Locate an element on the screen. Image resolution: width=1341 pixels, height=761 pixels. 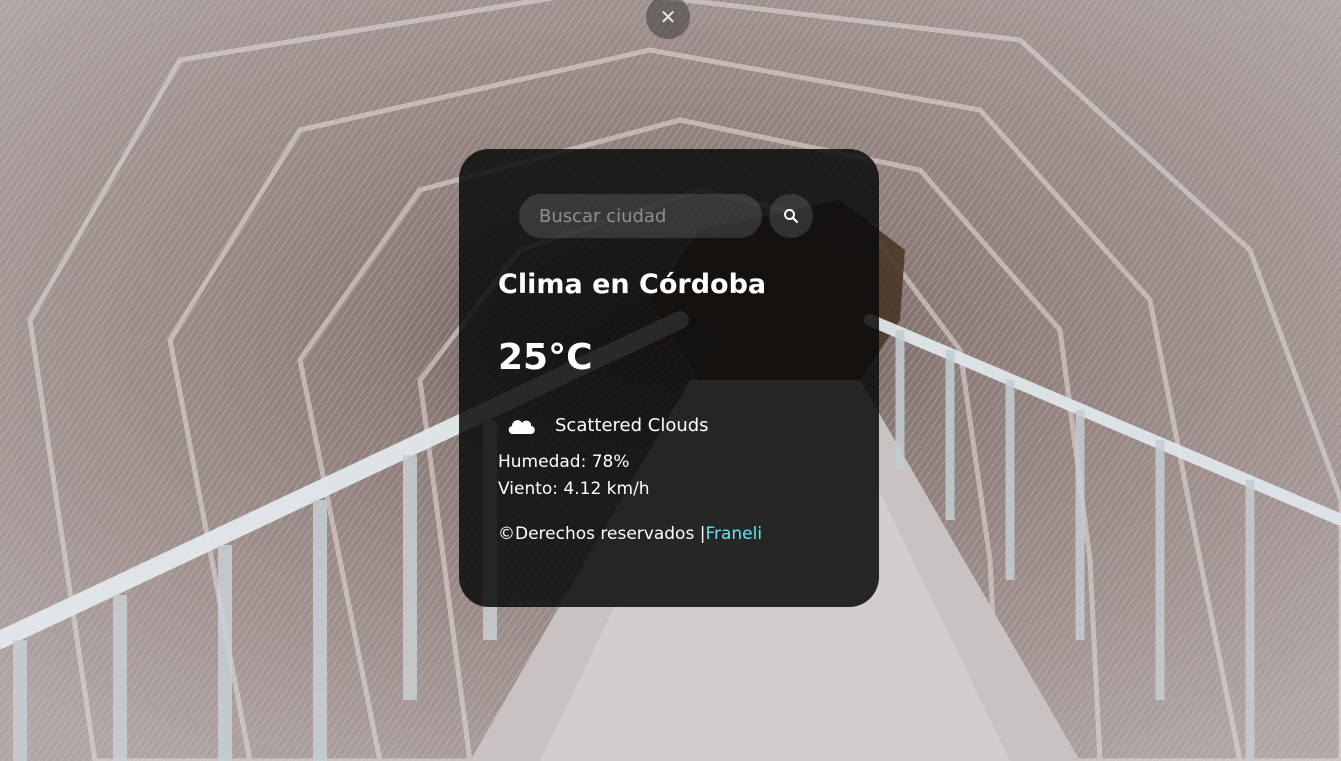
temperature: 25°C is located at coordinates (545, 357).